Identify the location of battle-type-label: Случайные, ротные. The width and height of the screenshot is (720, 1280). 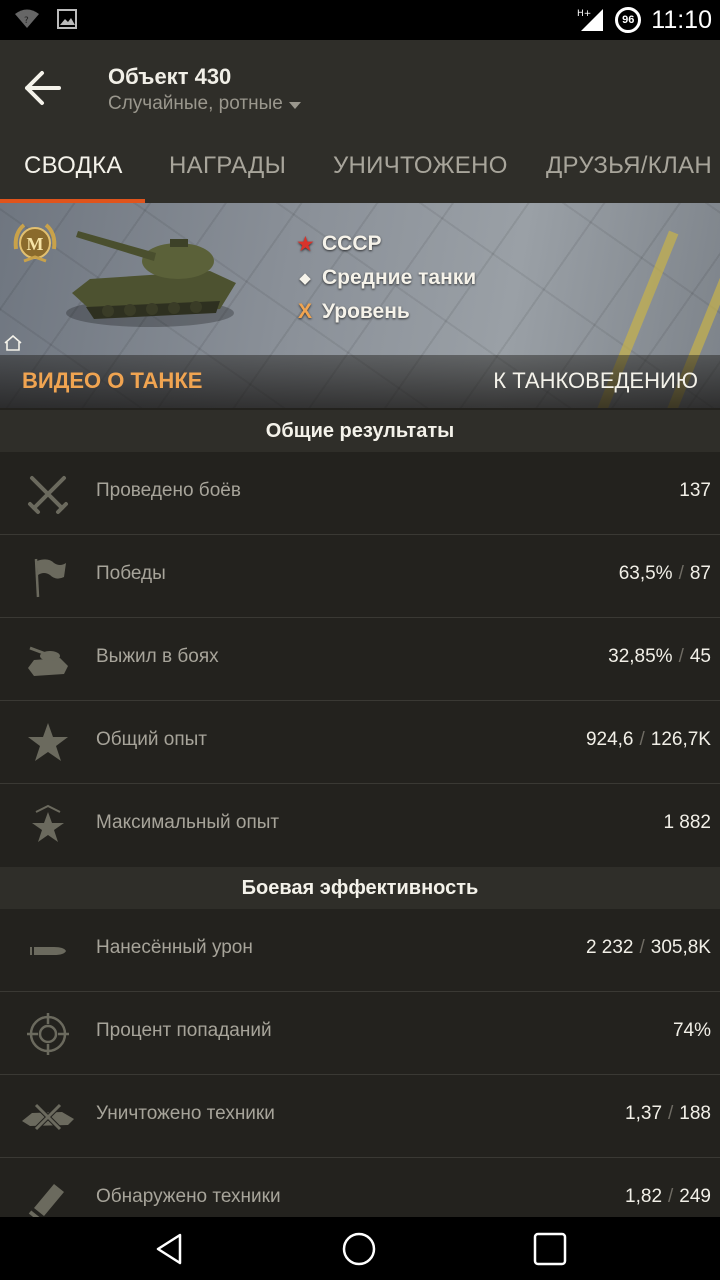
(195, 103).